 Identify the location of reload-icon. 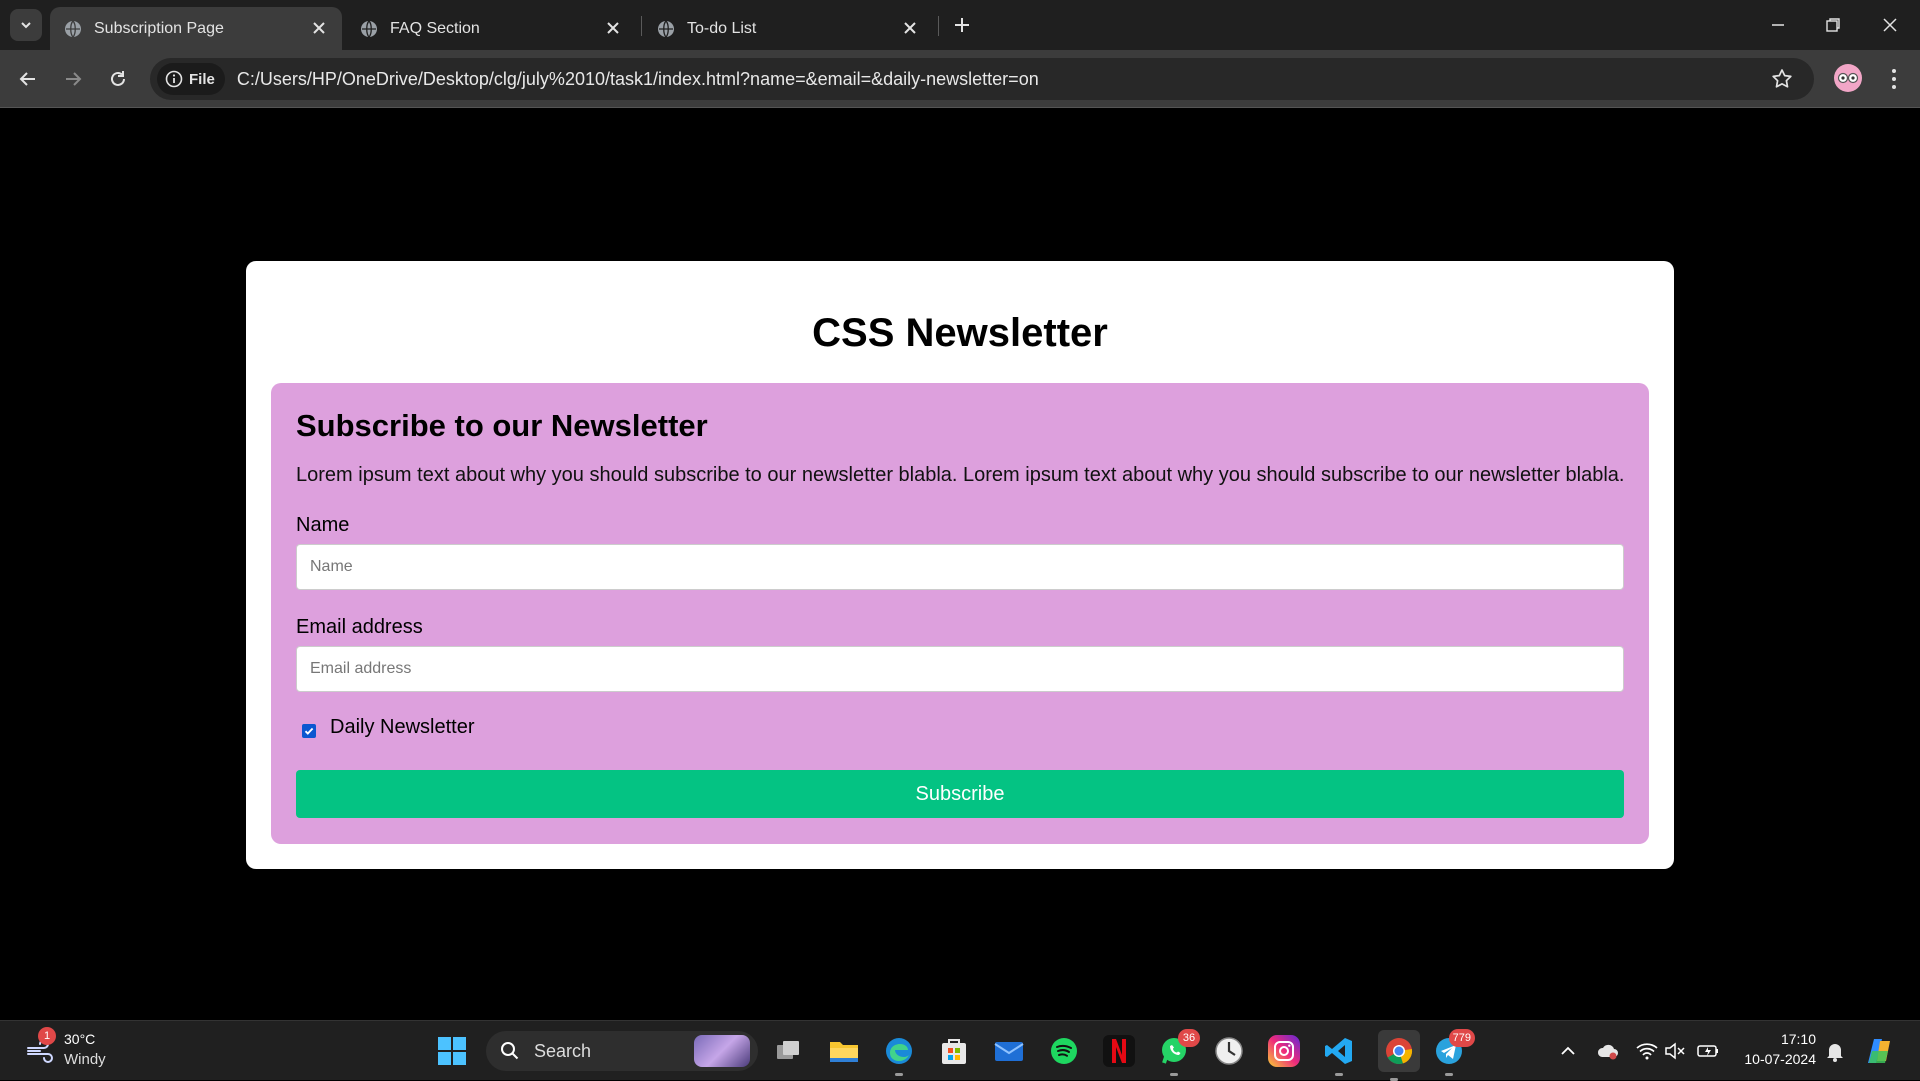
(118, 79).